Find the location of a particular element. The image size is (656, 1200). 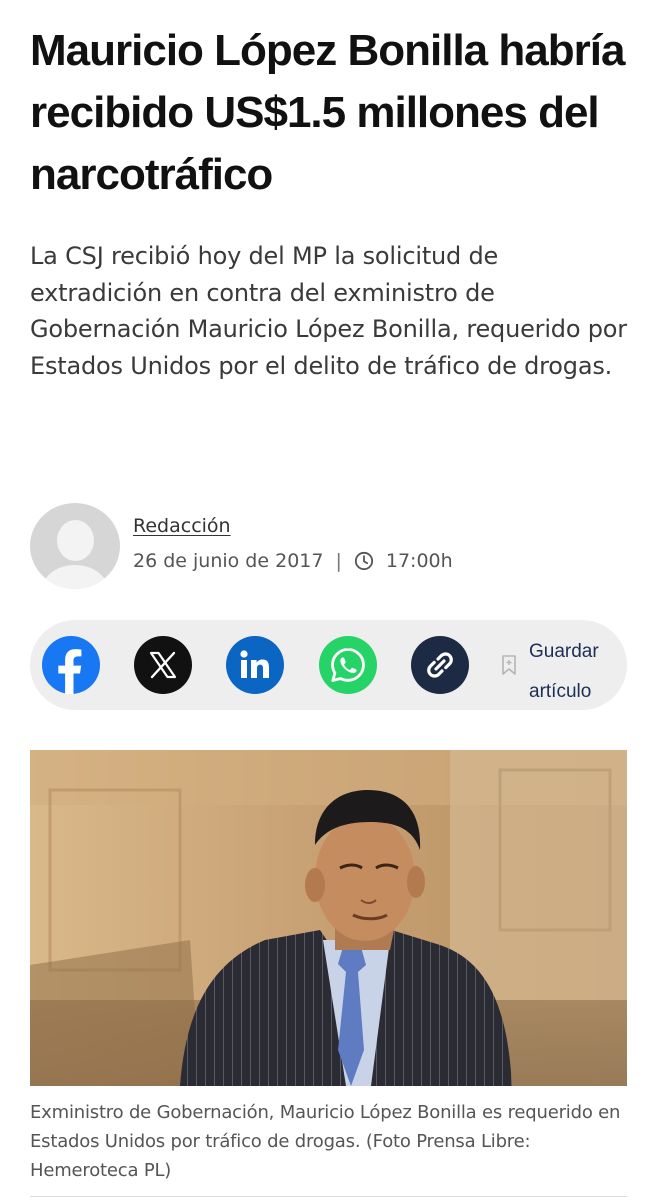

copy-link-button is located at coordinates (440, 665).